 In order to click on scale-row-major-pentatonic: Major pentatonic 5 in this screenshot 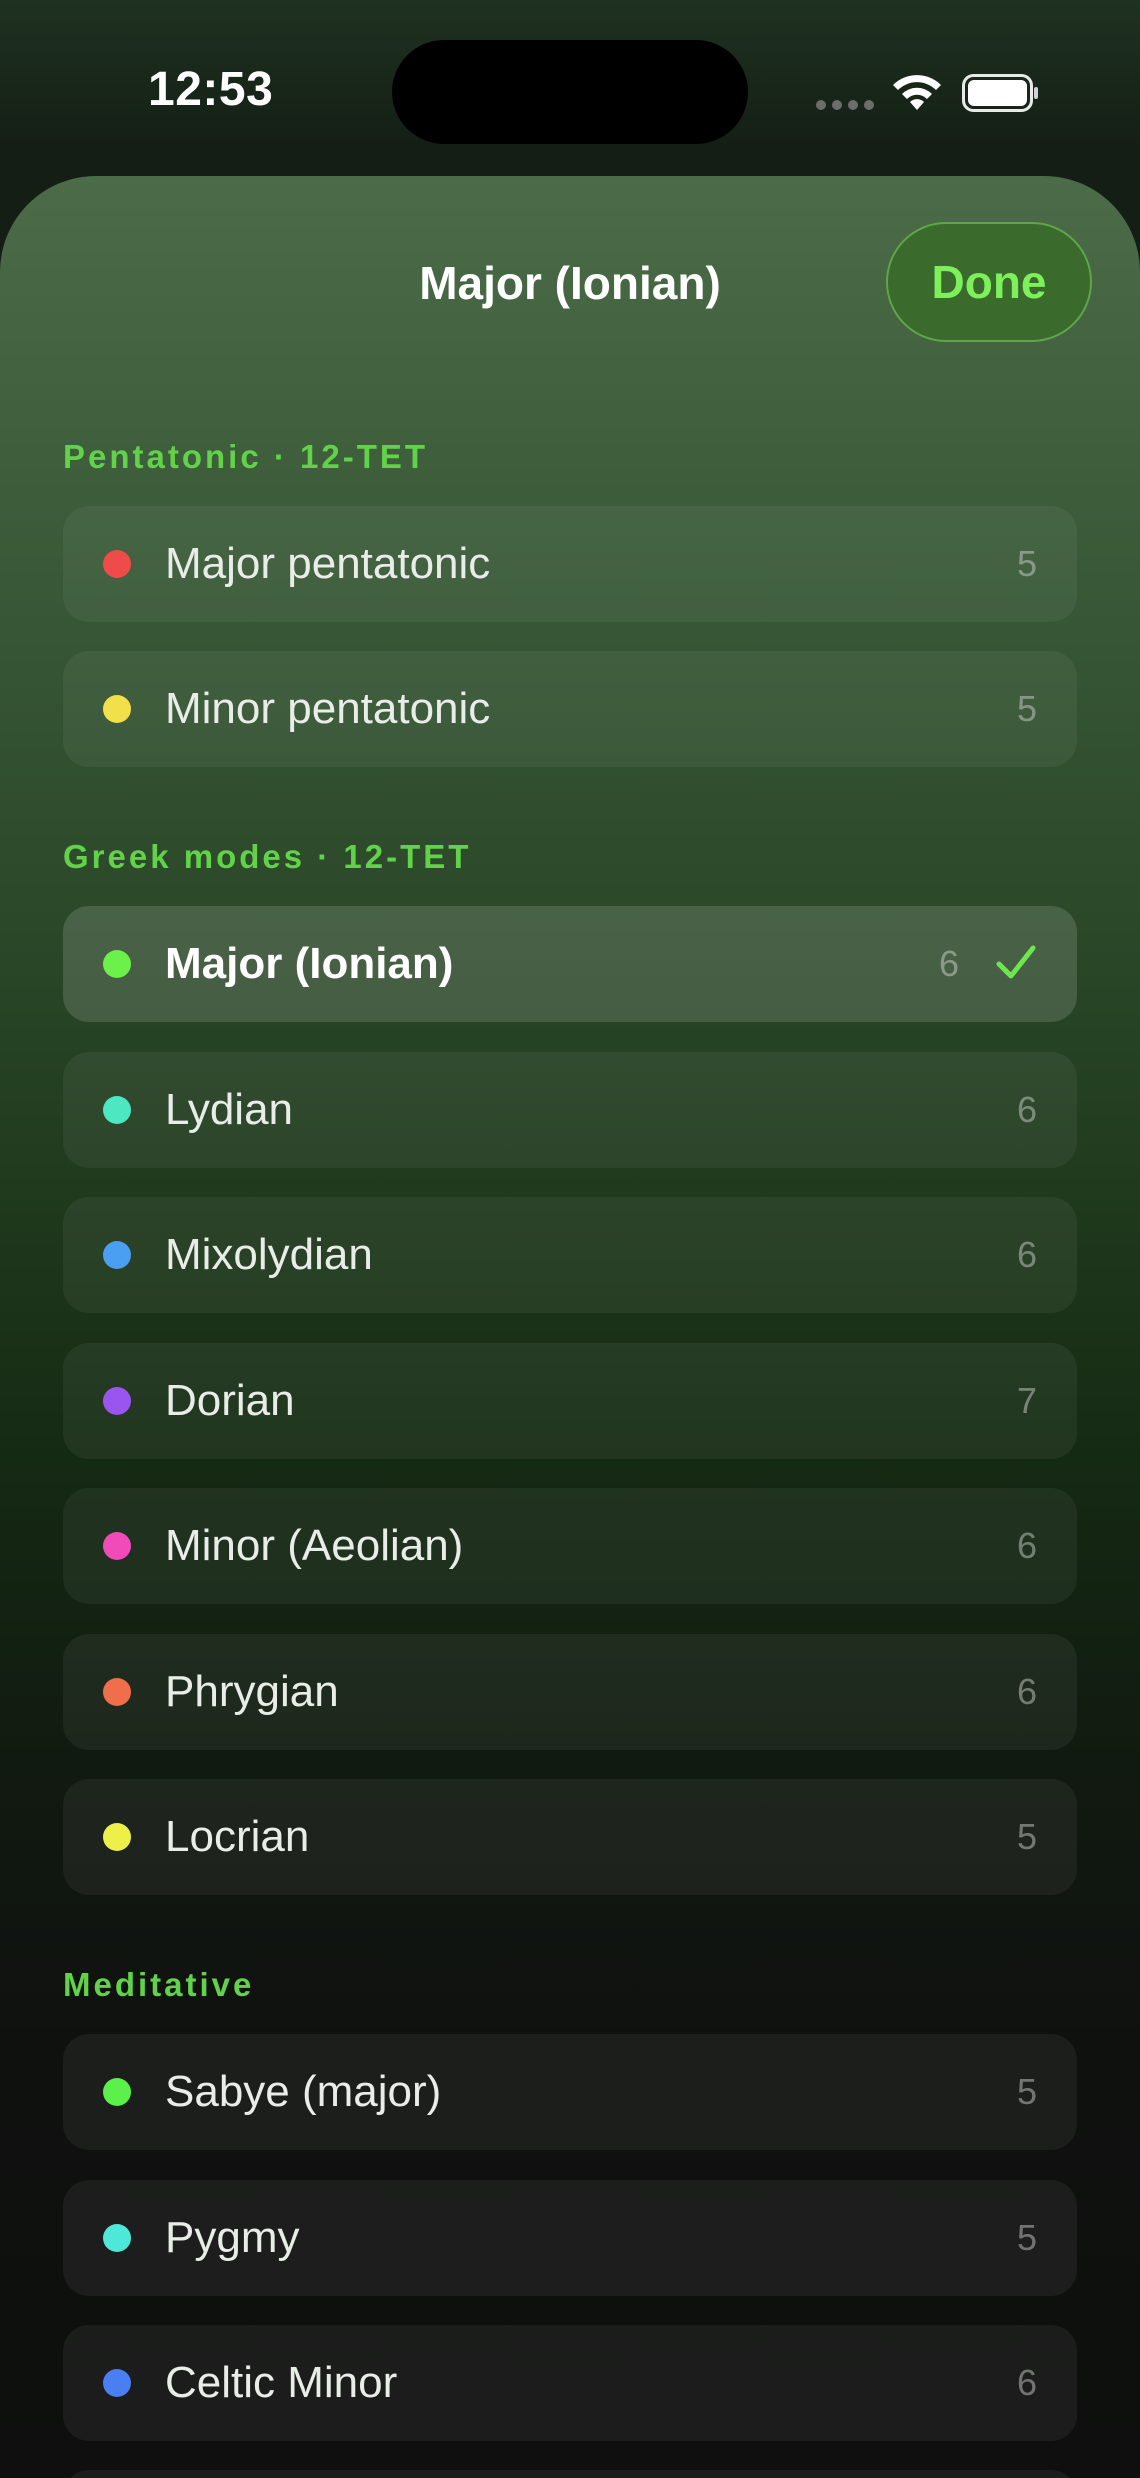, I will do `click(570, 564)`.